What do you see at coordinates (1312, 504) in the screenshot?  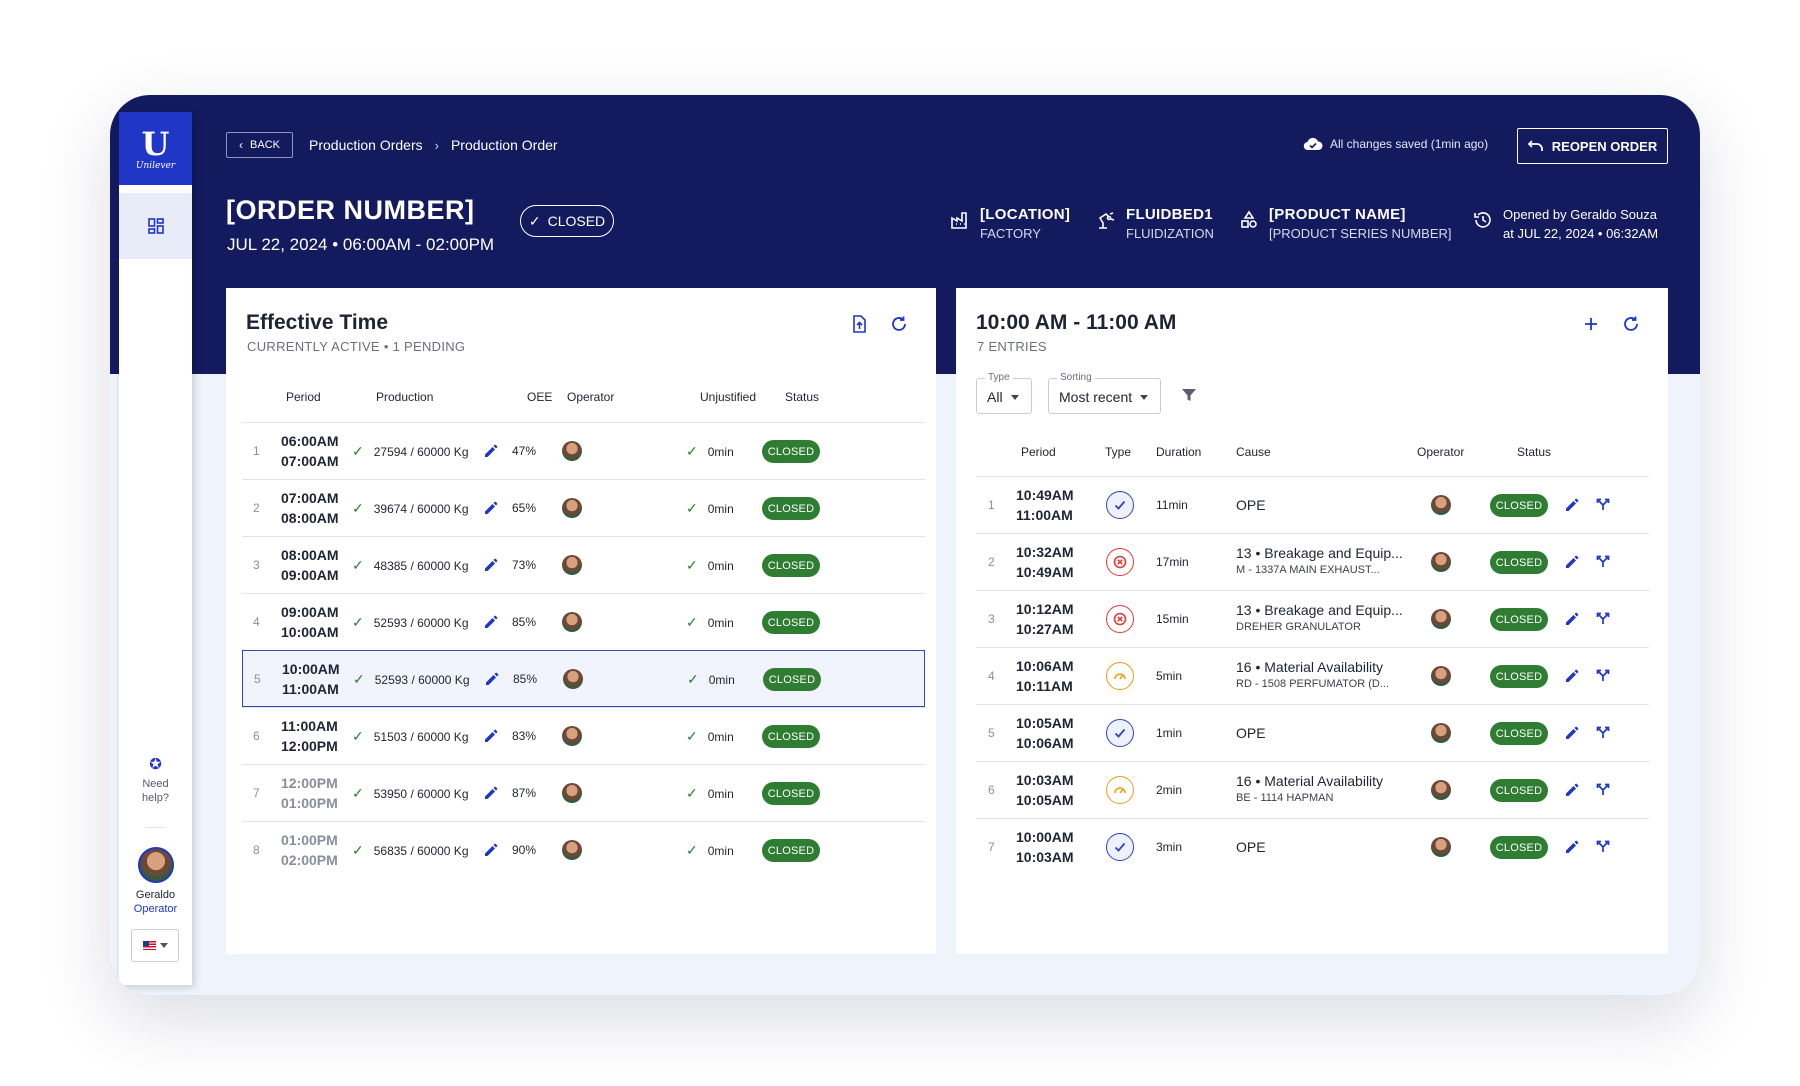 I see `table-row: 1 10:49AM 11:00AM 11min OPE CLOSED` at bounding box center [1312, 504].